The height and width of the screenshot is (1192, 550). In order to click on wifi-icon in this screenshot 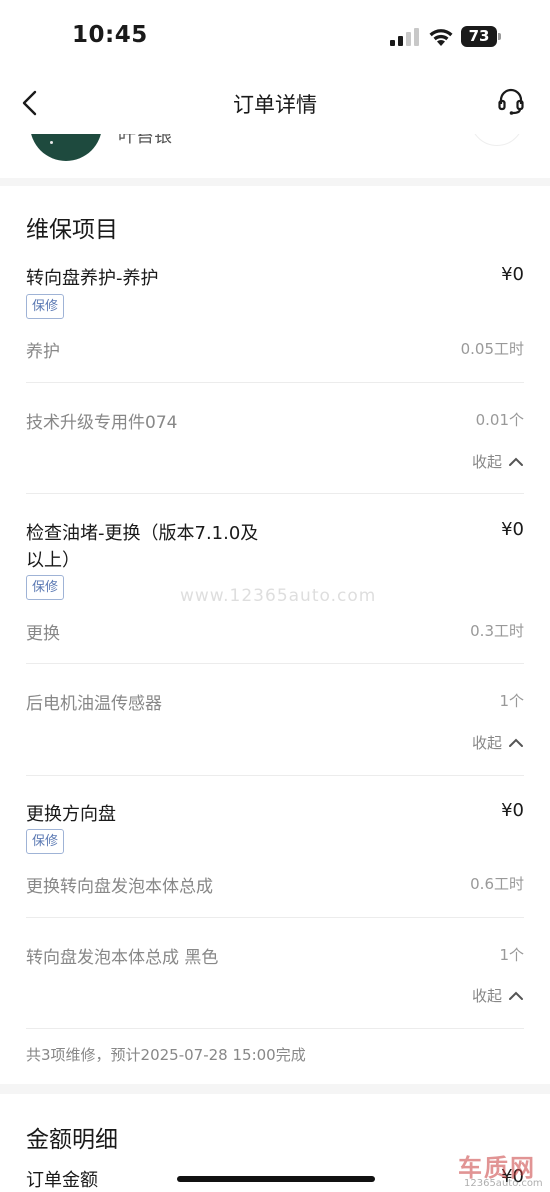, I will do `click(441, 37)`.